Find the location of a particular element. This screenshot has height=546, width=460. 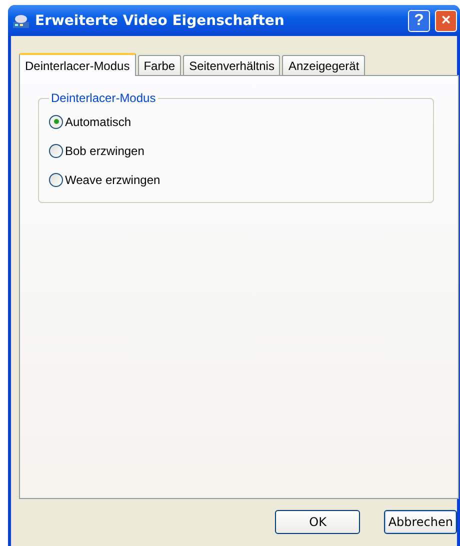

dialog-button: OK is located at coordinates (317, 522).